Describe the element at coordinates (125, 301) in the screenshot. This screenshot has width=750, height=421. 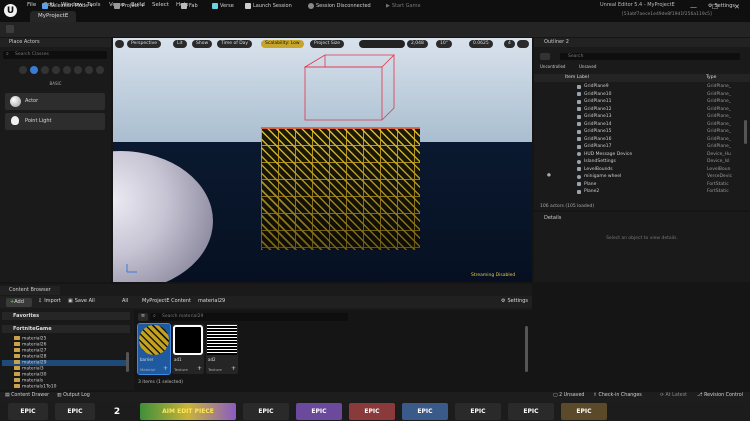
I see `path-all: All` at that location.